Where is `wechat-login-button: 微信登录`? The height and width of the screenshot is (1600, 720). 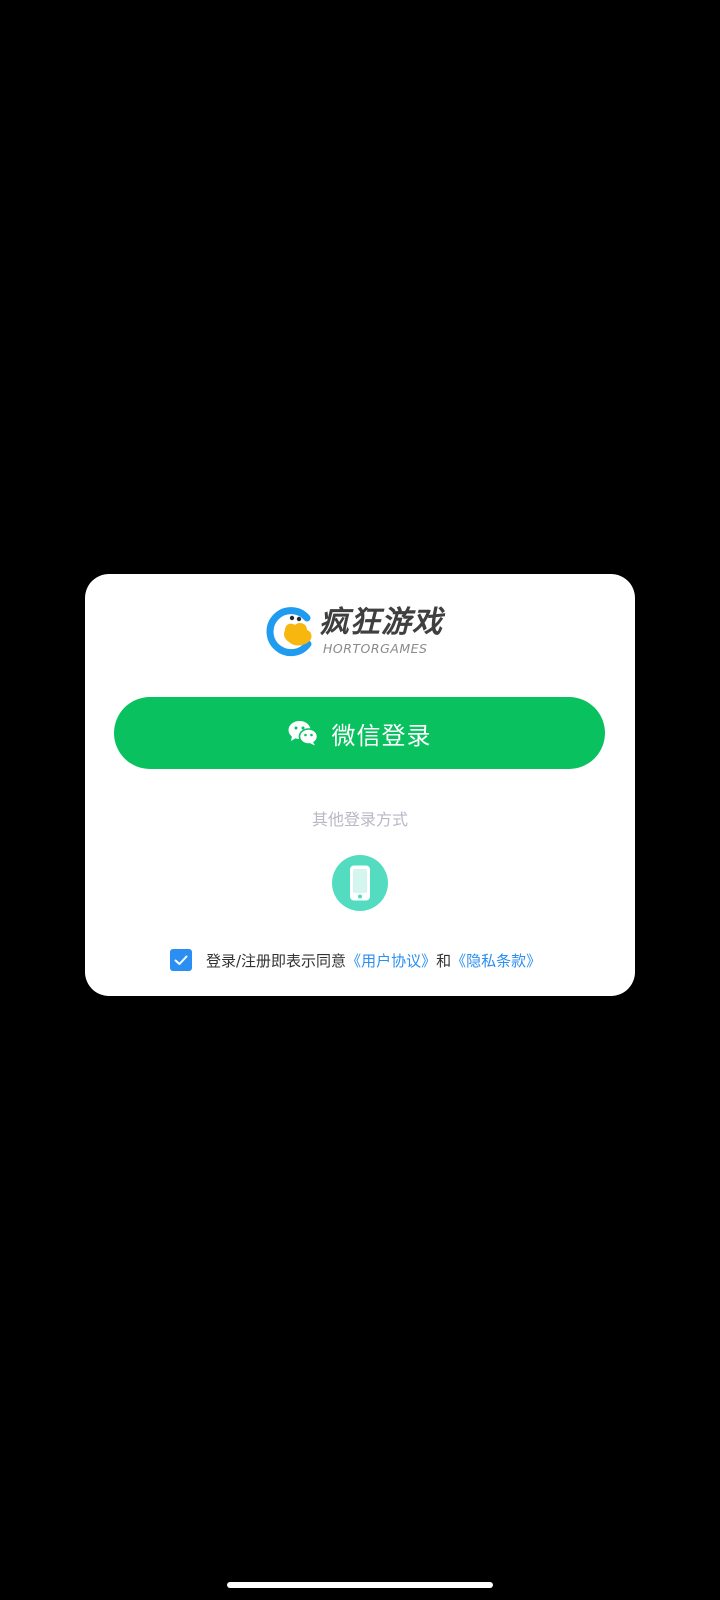
wechat-login-button: 微信登录 is located at coordinates (359, 733).